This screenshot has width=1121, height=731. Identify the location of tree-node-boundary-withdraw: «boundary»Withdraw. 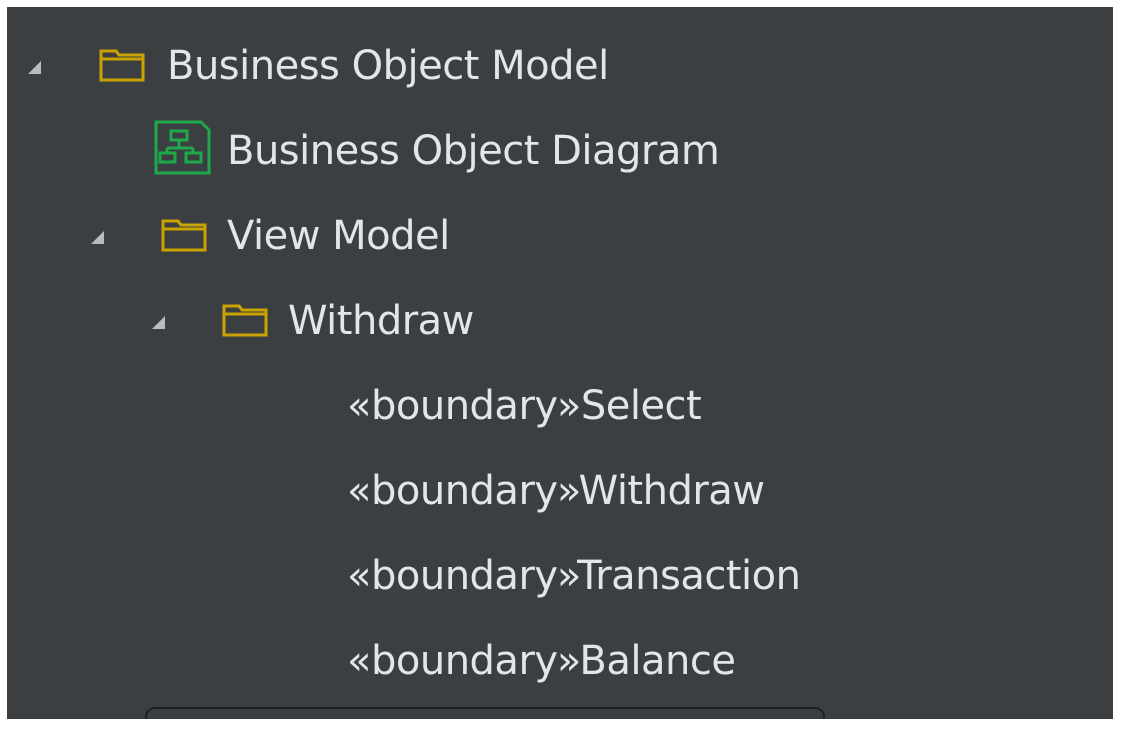
(437, 491).